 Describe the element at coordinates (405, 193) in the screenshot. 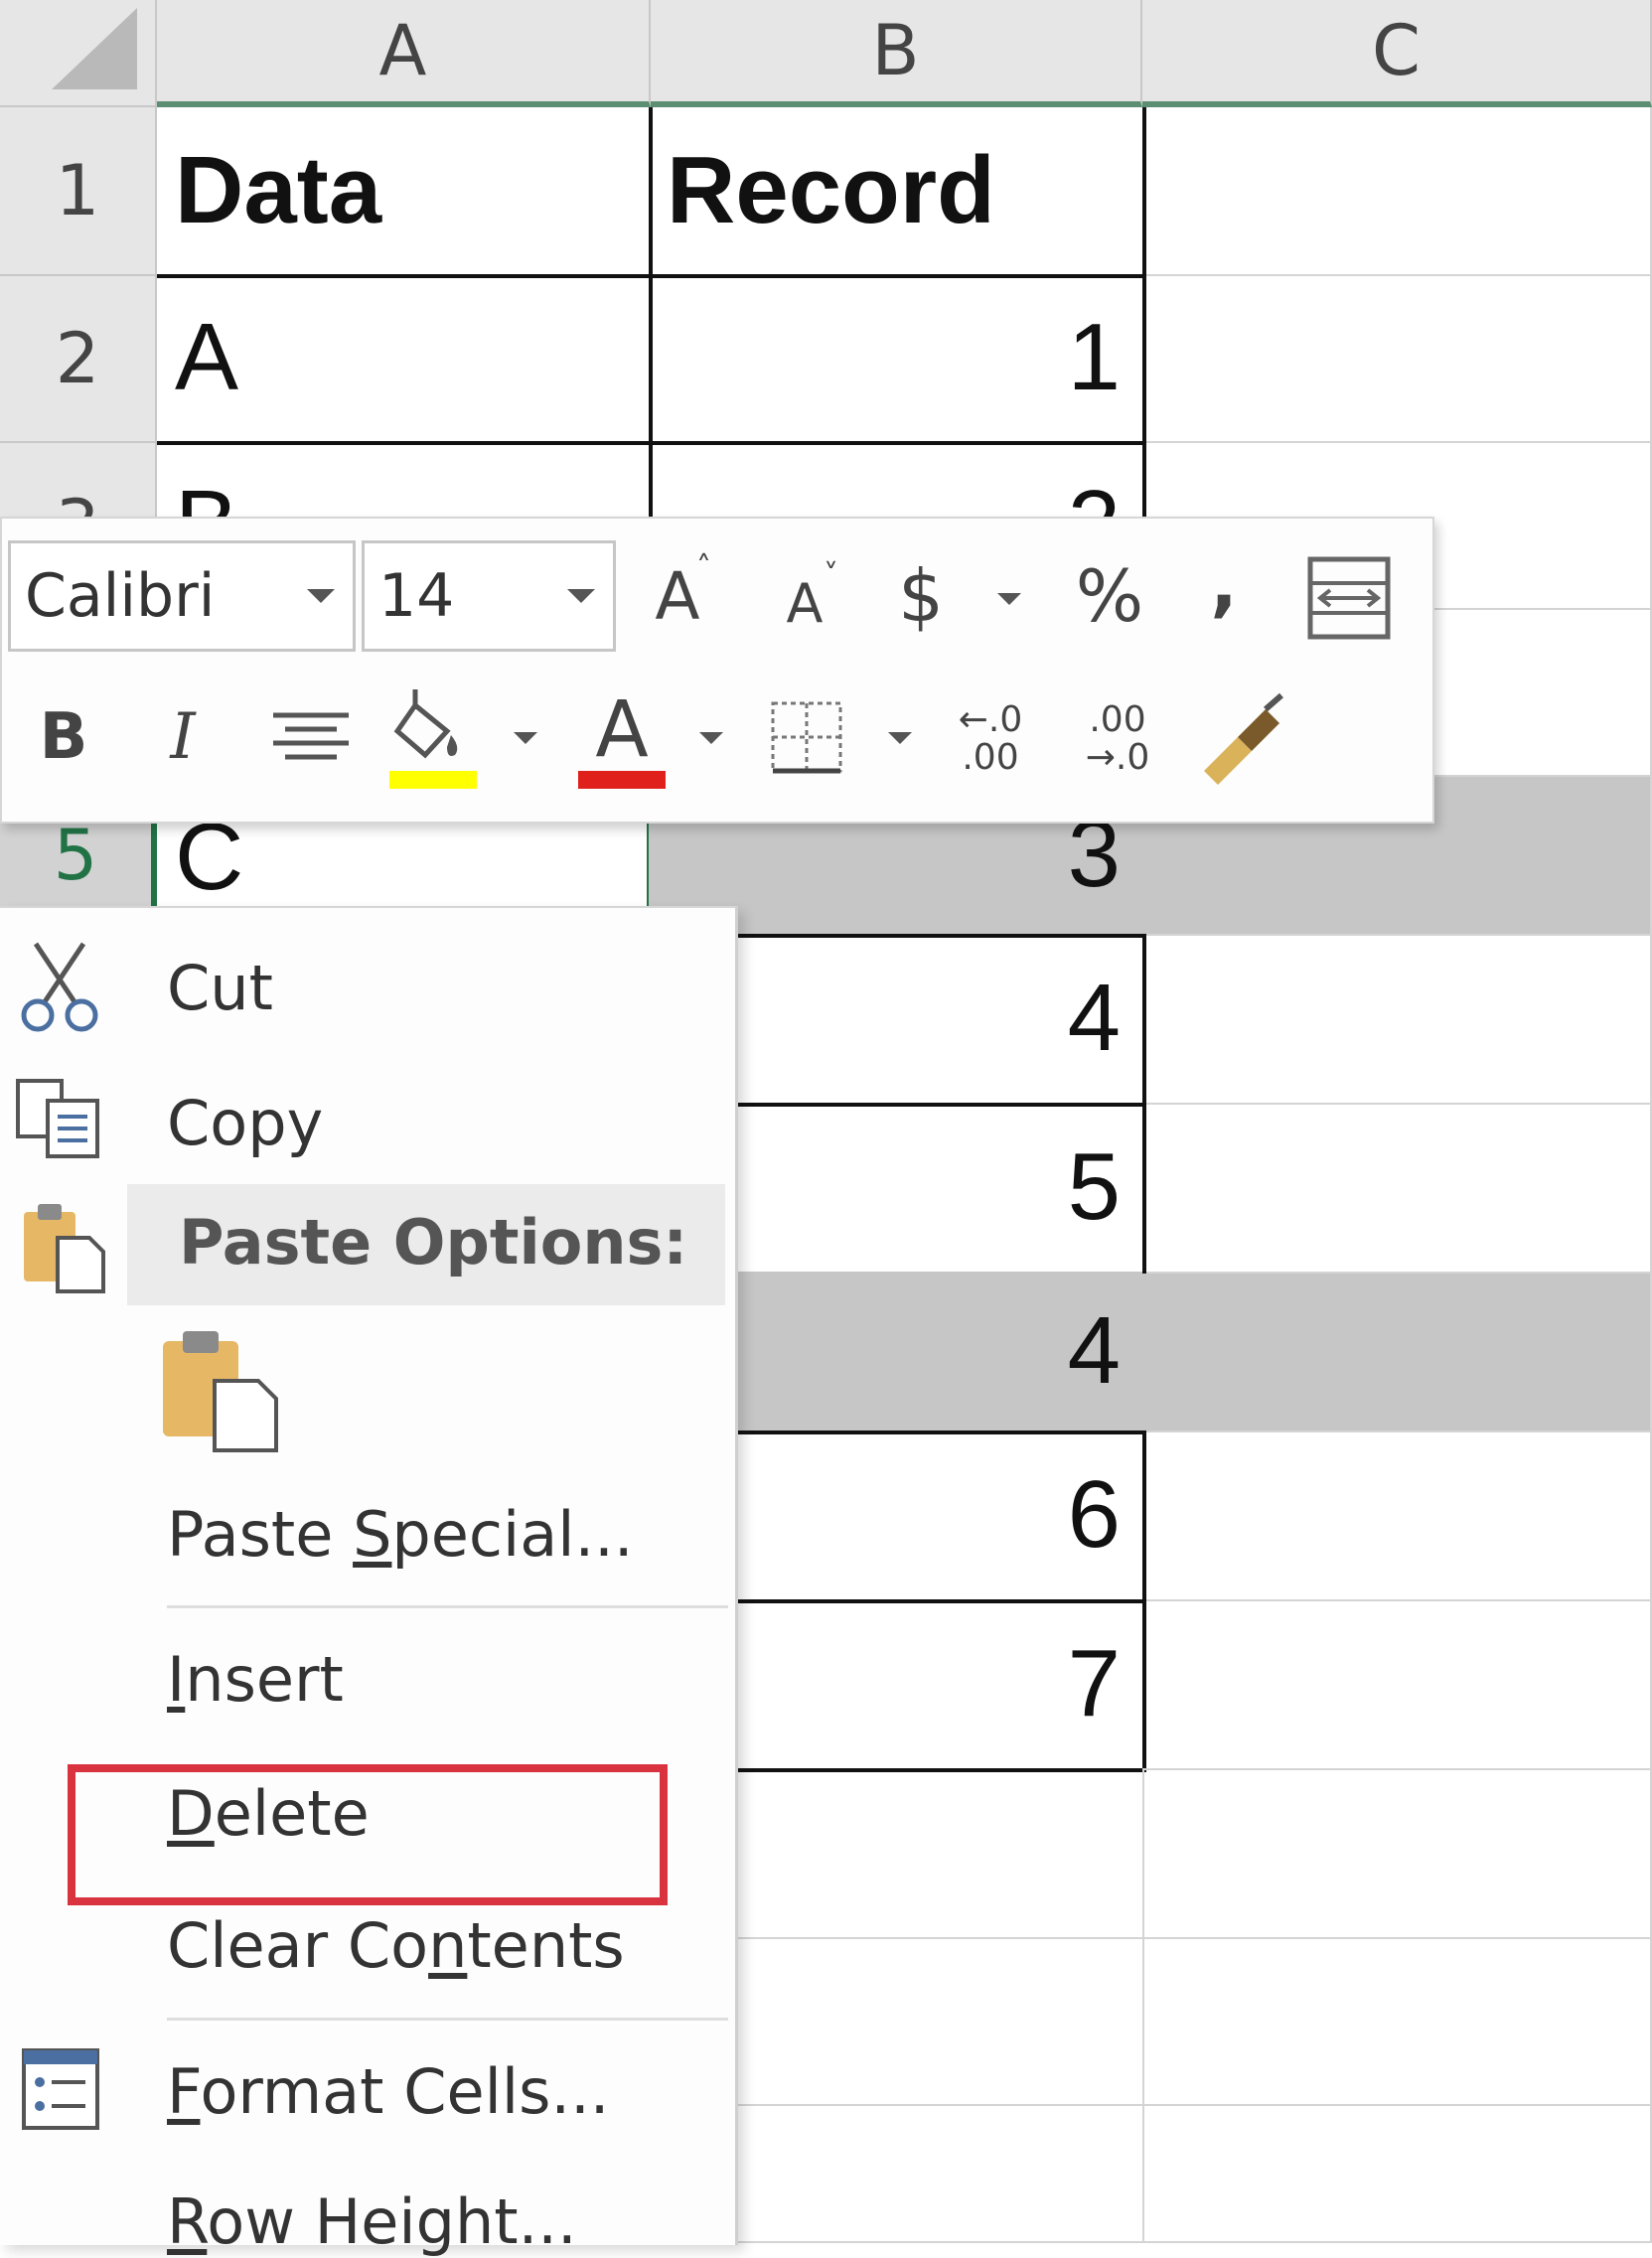

I see `cell-a1: Data` at that location.